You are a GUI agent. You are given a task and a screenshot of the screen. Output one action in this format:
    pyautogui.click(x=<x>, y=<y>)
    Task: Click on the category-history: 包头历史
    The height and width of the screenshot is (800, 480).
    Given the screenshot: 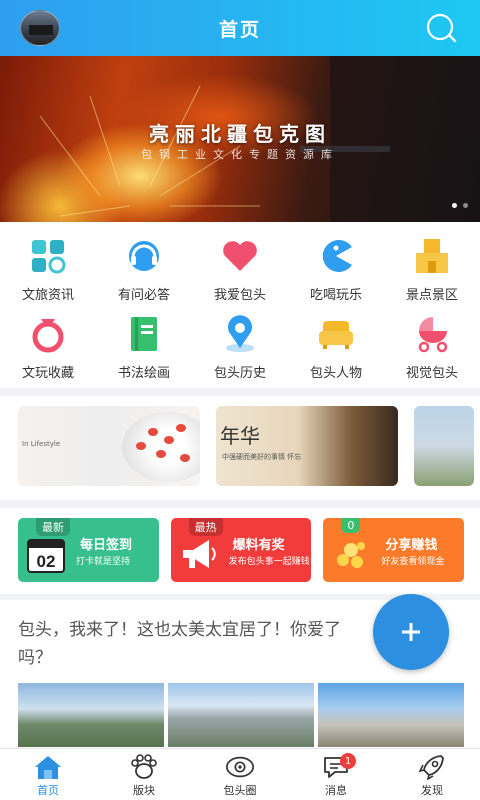 What is the action you would take?
    pyautogui.click(x=240, y=347)
    